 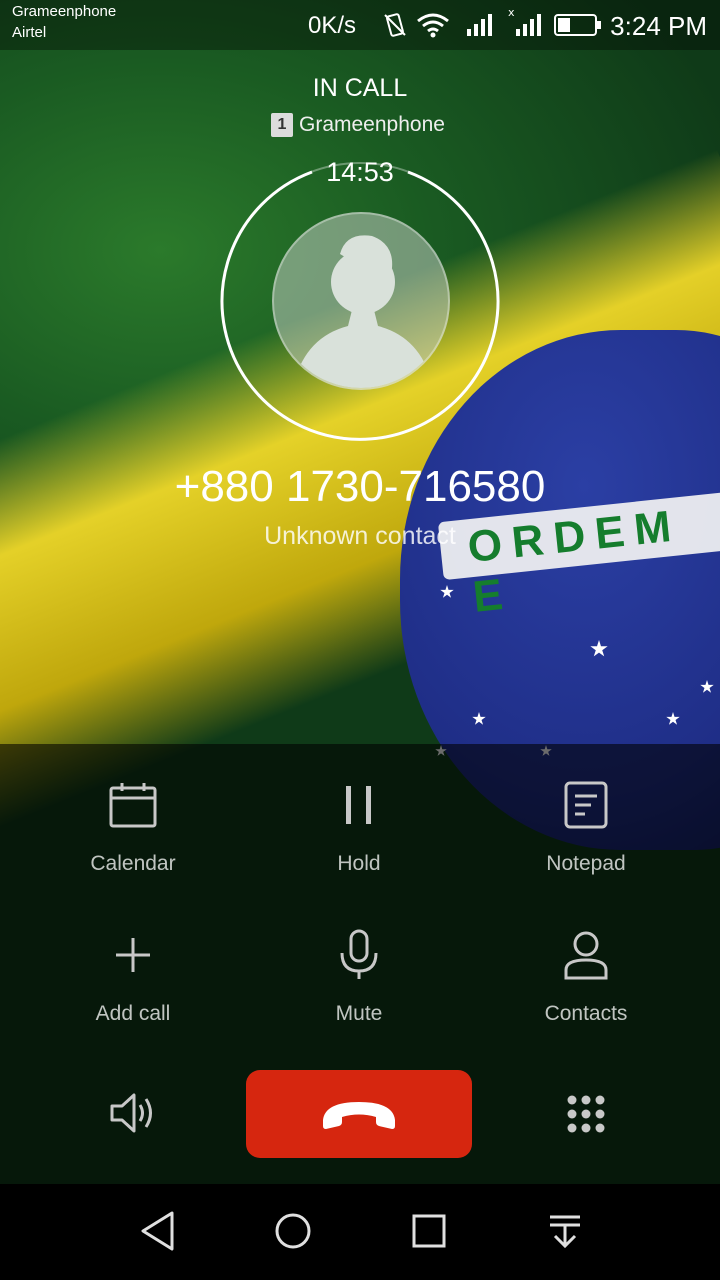 What do you see at coordinates (577, 25) in the screenshot?
I see `battery-icon` at bounding box center [577, 25].